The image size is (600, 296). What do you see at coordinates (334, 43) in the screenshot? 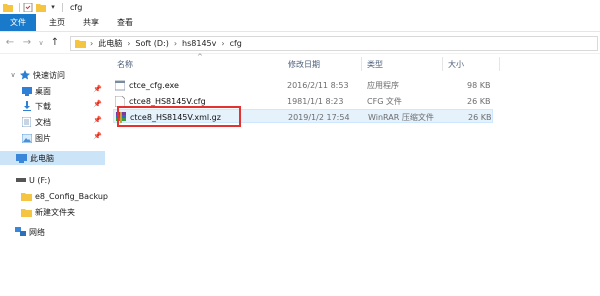
I see `address-bar: › 此电脑 › Soft (D:) › hs8145v › cfg` at bounding box center [334, 43].